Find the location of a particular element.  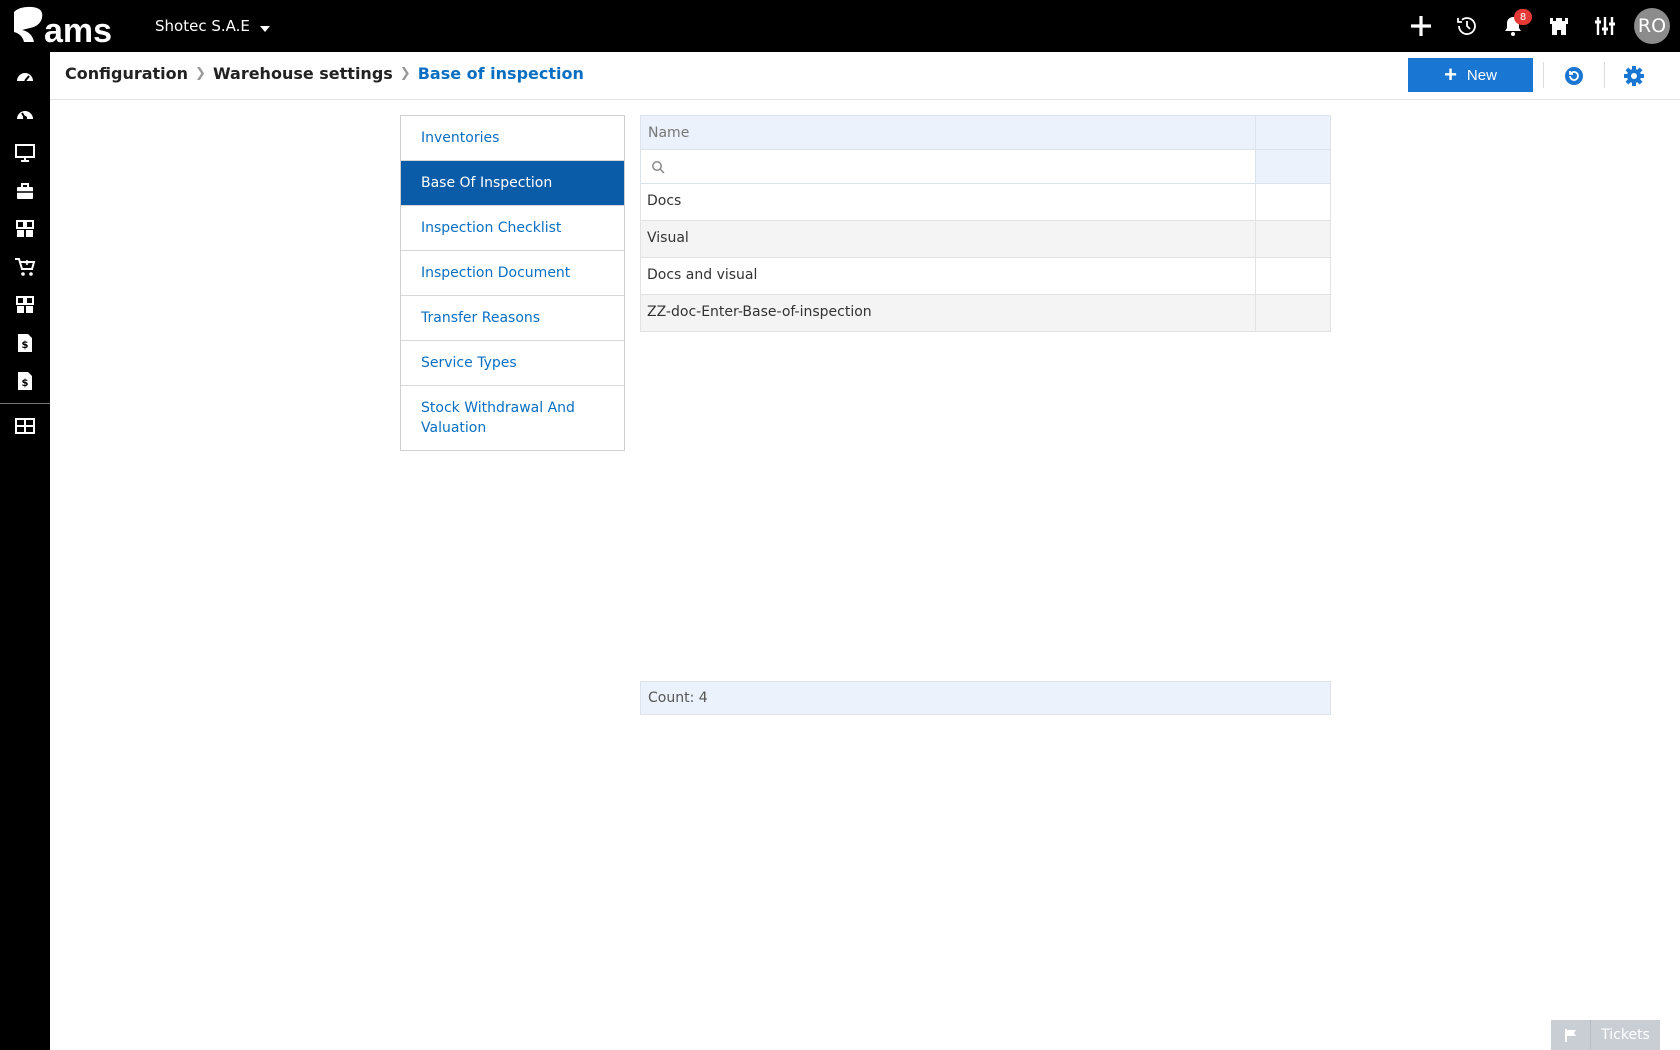

menu-item-service-types: Service Types is located at coordinates (512, 363).